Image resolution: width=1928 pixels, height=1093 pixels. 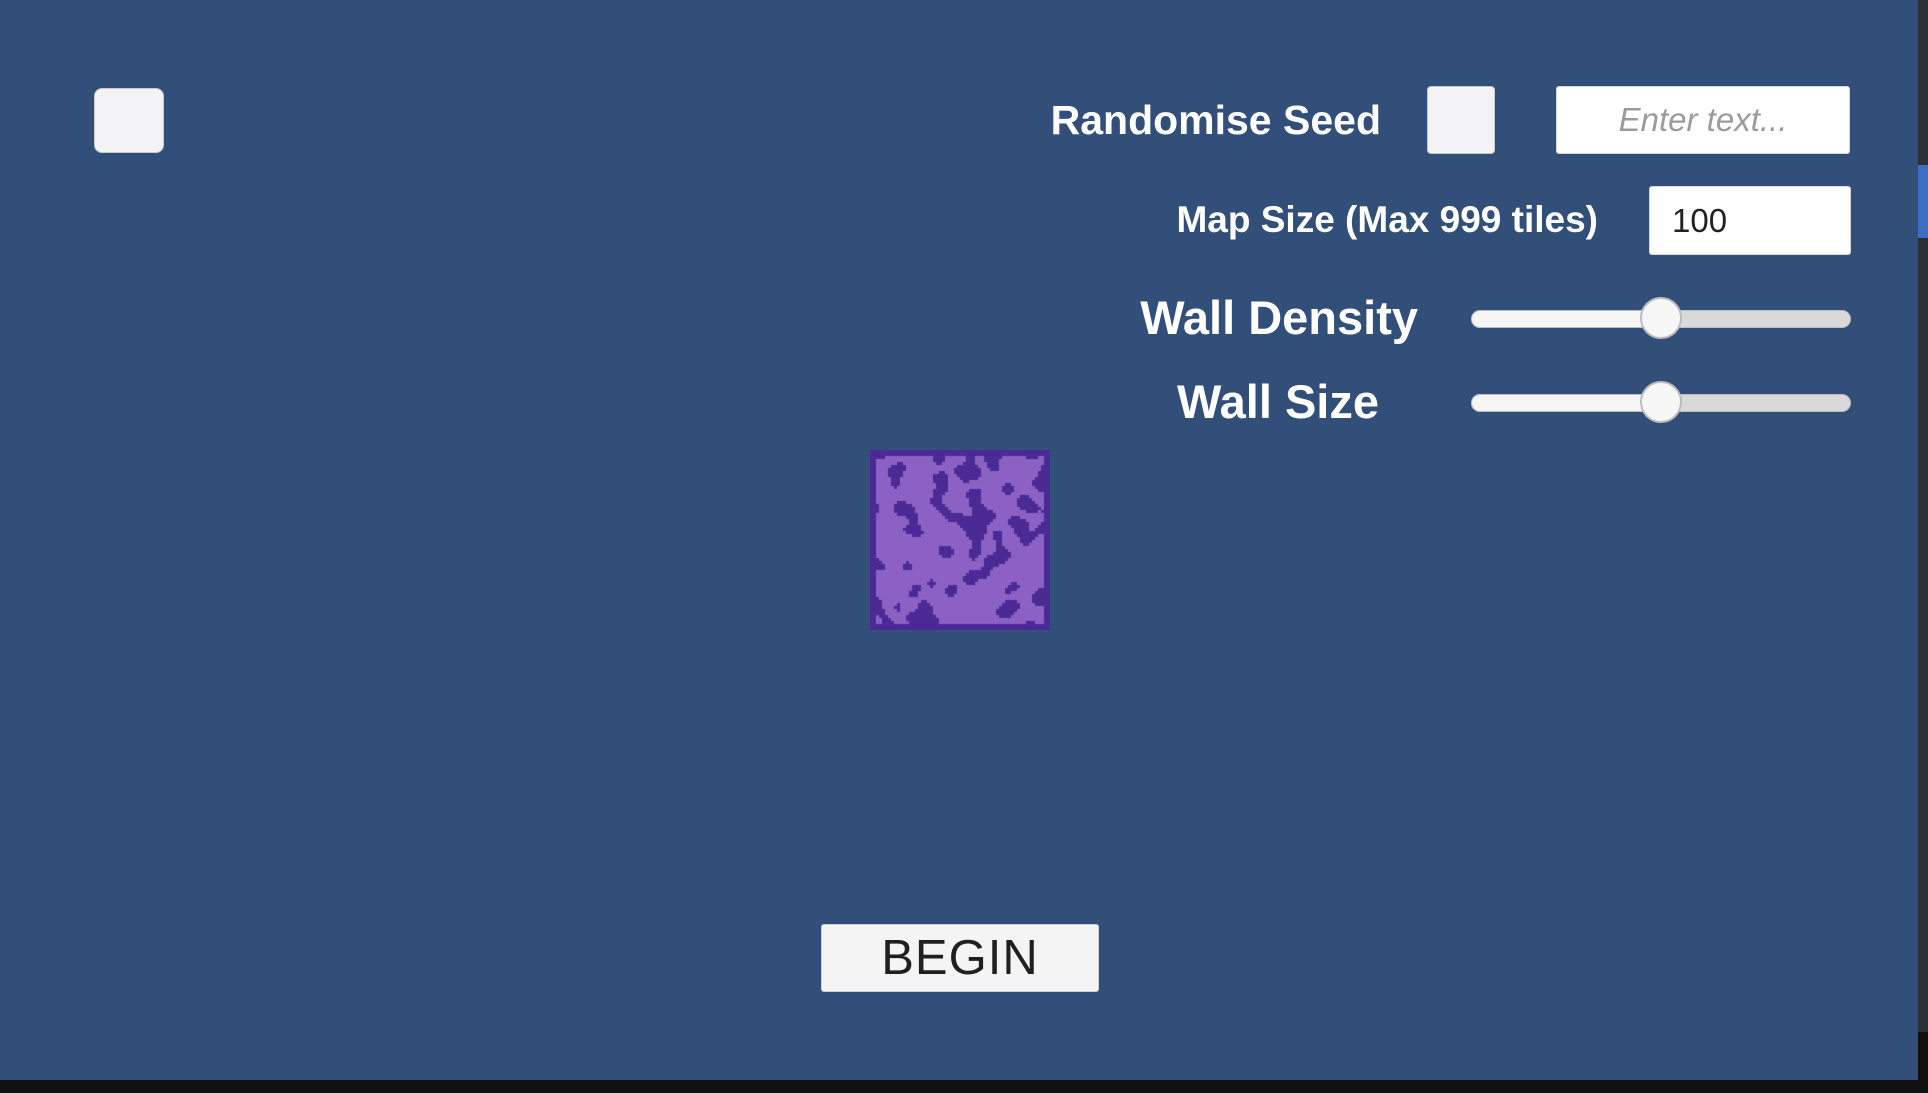 I want to click on corner-toggle-button, so click(x=129, y=120).